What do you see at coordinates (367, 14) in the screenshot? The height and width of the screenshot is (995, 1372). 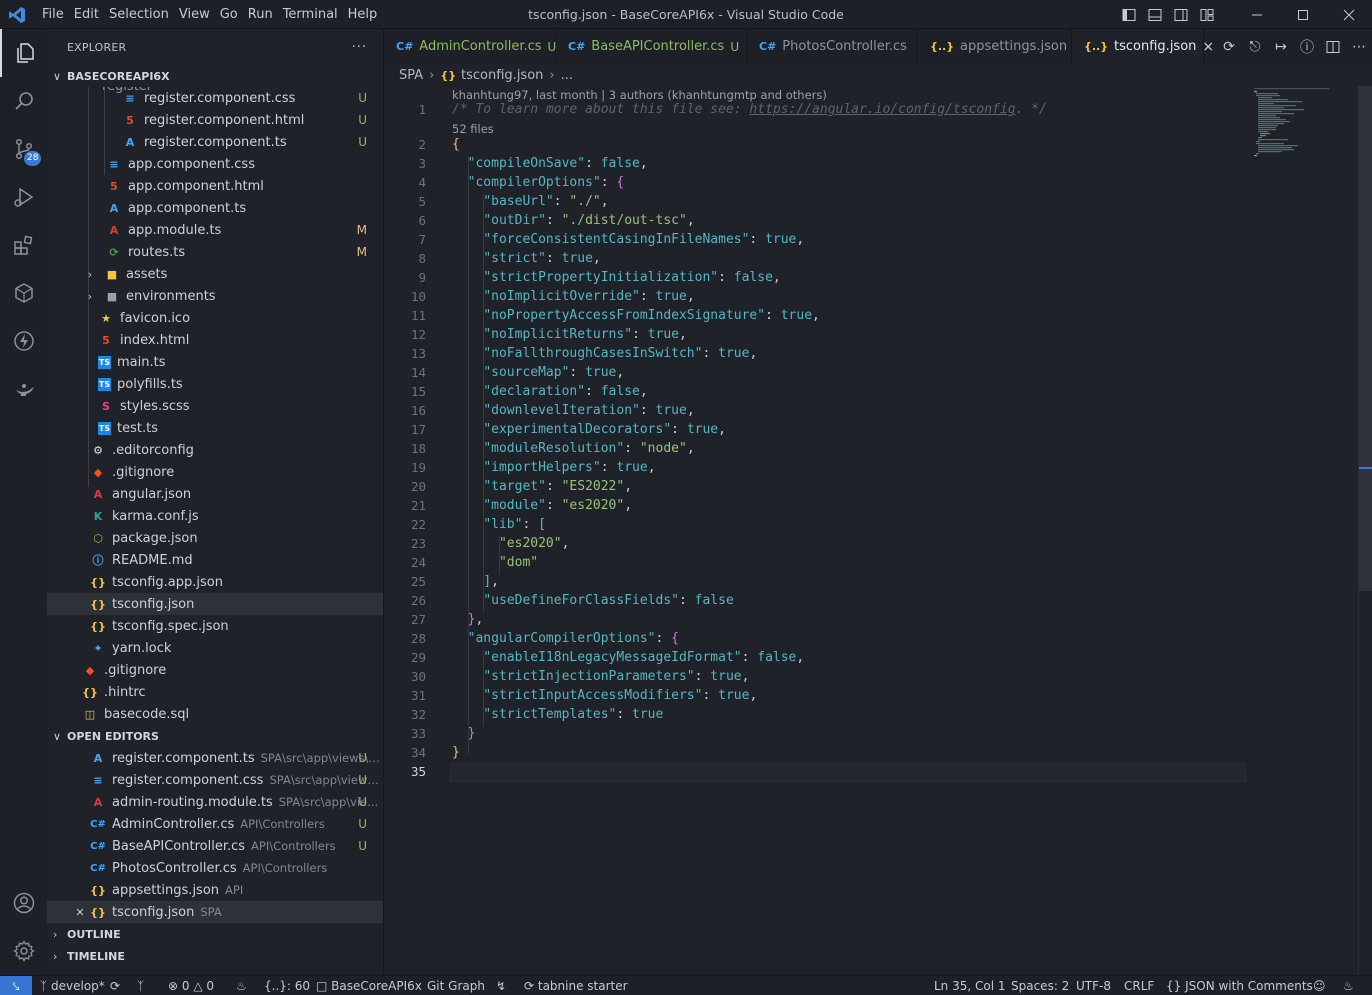 I see `menu-help: Help` at bounding box center [367, 14].